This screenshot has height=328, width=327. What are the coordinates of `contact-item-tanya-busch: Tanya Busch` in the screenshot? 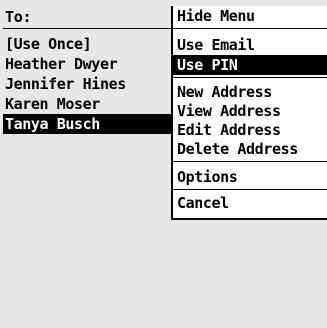 It's located at (87, 124).